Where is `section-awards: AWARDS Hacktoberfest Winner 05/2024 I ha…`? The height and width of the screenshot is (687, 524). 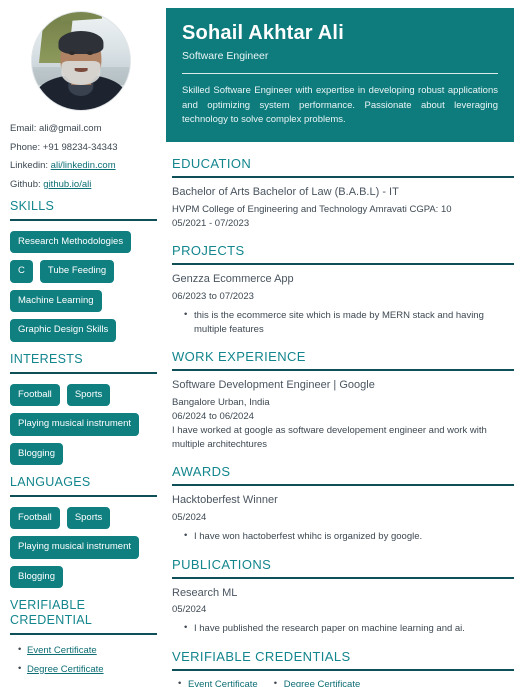
section-awards: AWARDS Hacktoberfest Winner 05/2024 I ha… is located at coordinates (340, 503).